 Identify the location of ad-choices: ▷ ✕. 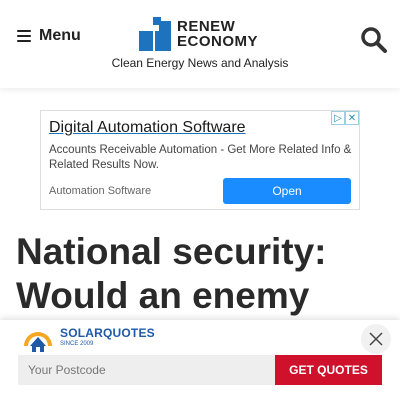
(345, 118).